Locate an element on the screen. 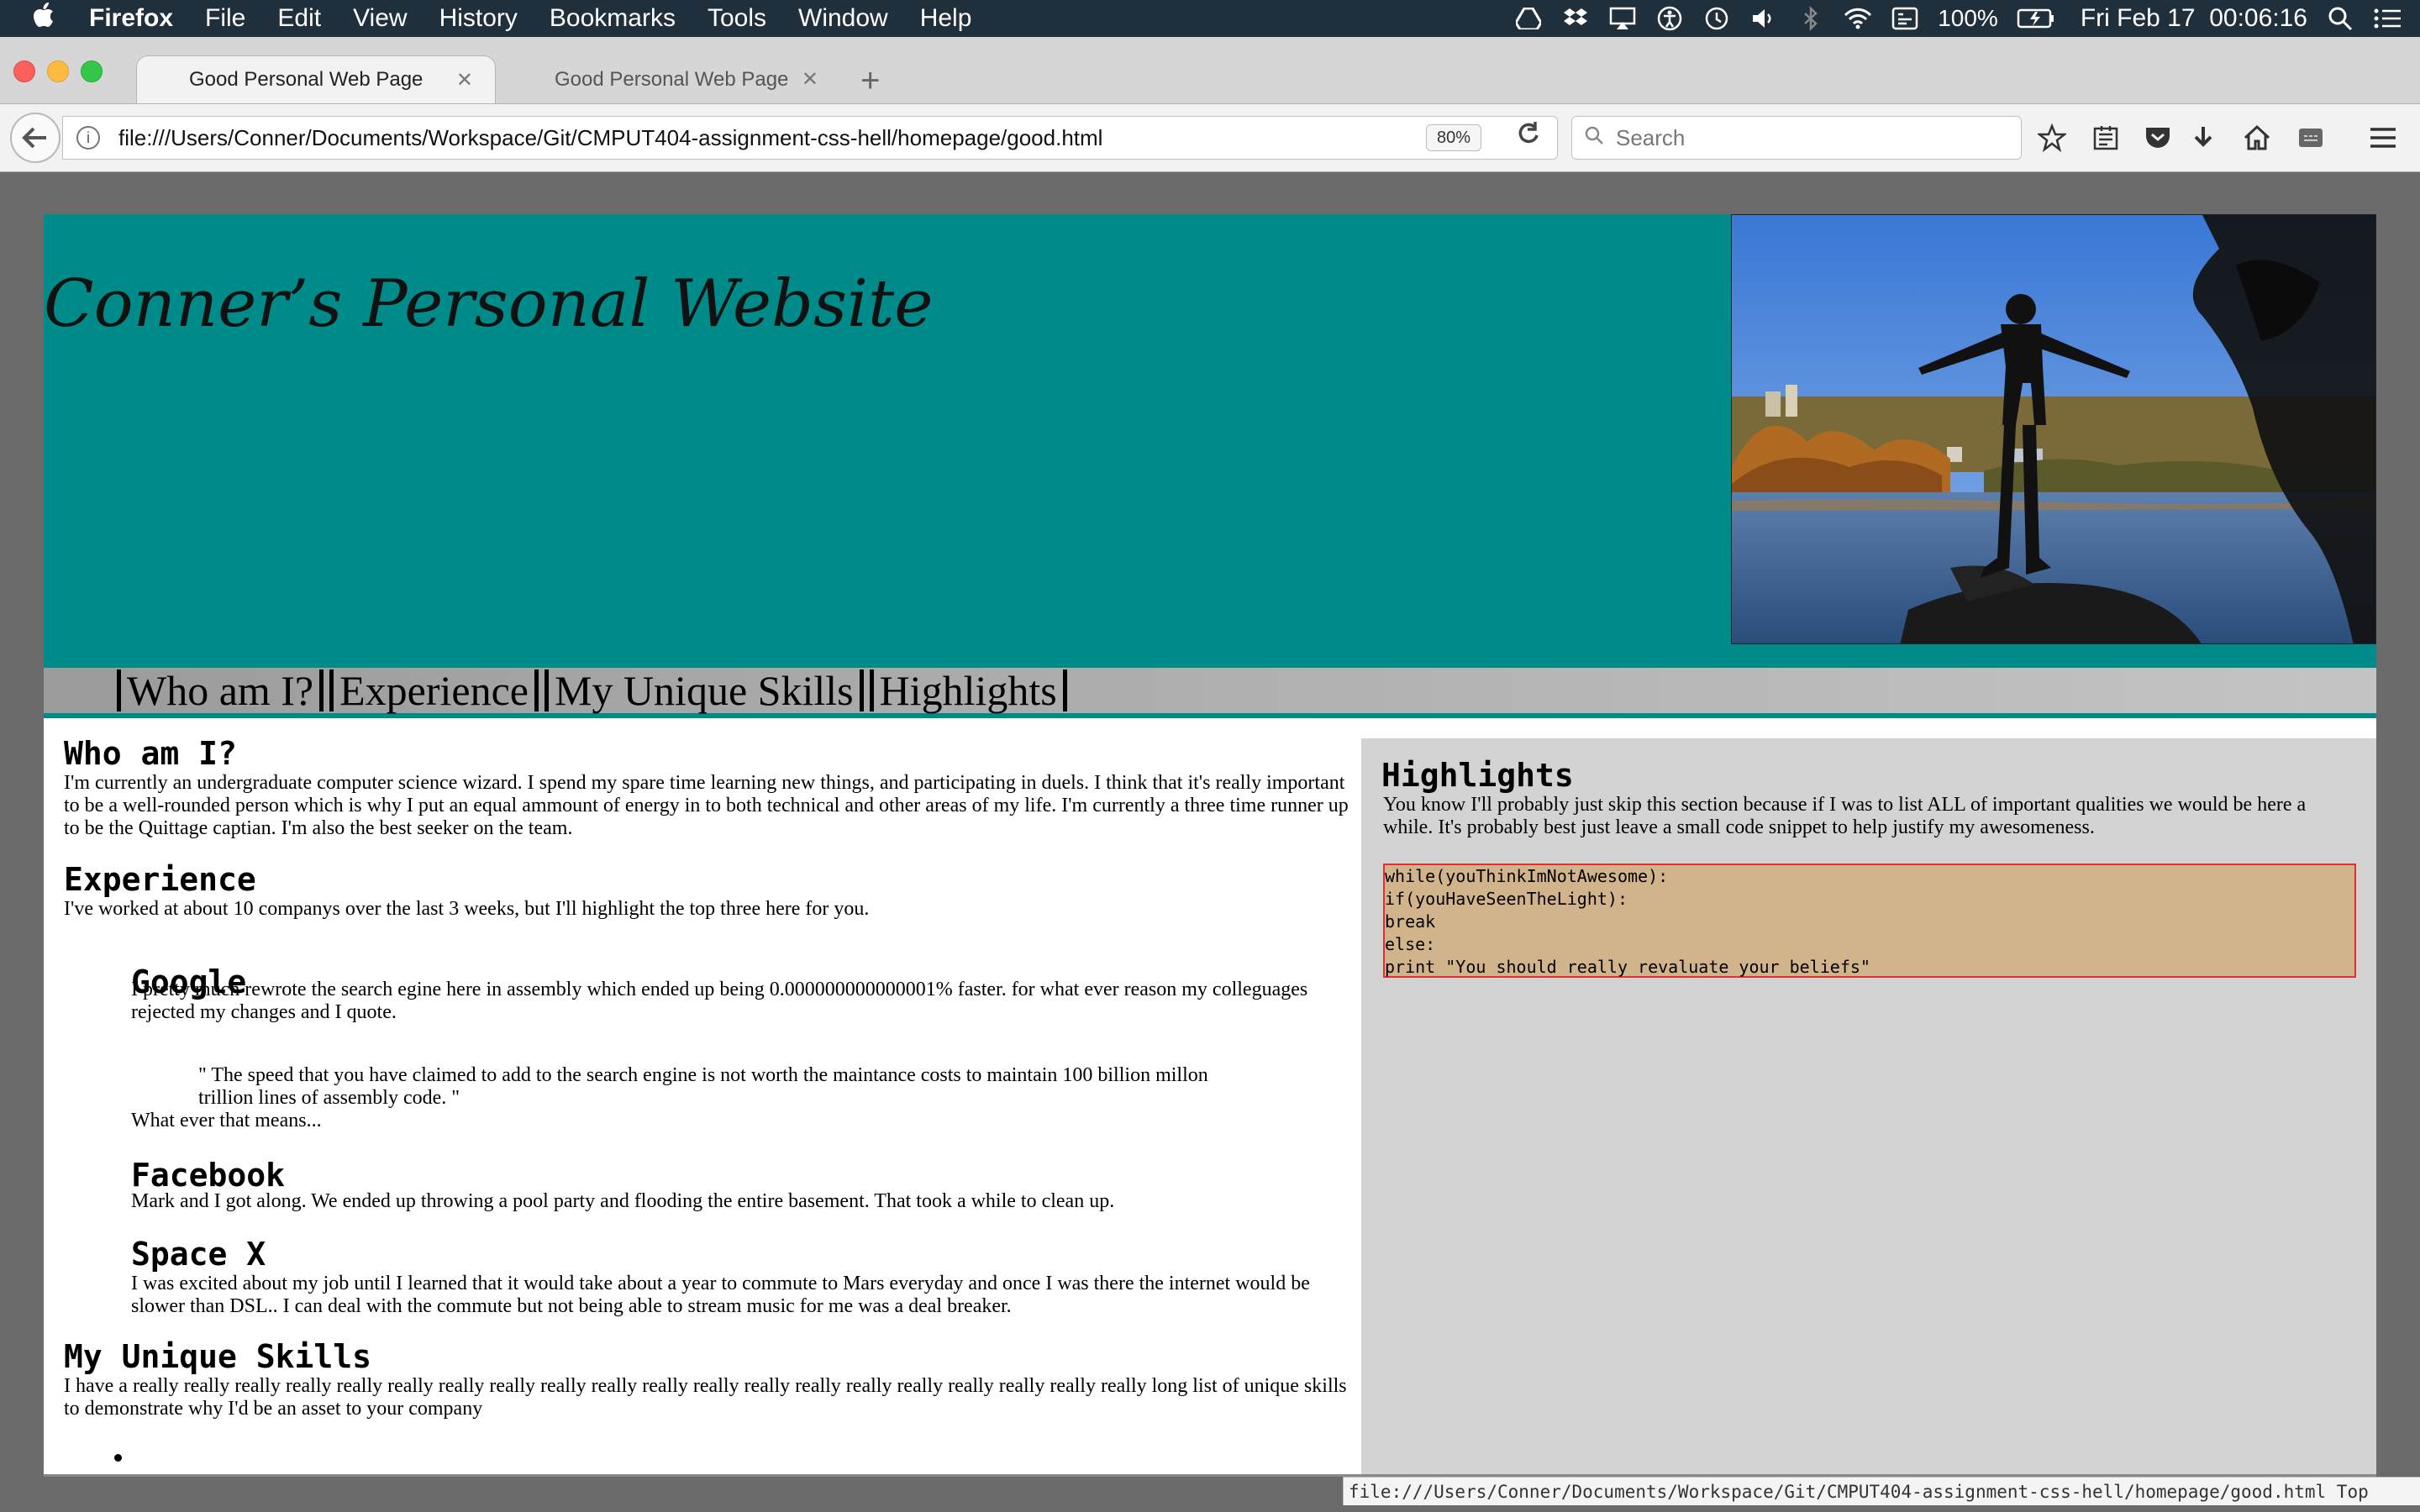 The width and height of the screenshot is (2420, 1512). battery-percent: 100% is located at coordinates (1968, 18).